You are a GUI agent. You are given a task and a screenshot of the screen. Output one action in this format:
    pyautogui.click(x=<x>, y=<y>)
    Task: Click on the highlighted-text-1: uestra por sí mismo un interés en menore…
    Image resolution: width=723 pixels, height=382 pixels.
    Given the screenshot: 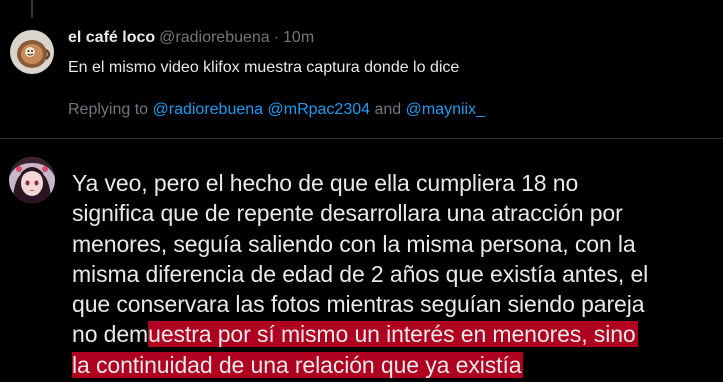 What is the action you would take?
    pyautogui.click(x=393, y=334)
    